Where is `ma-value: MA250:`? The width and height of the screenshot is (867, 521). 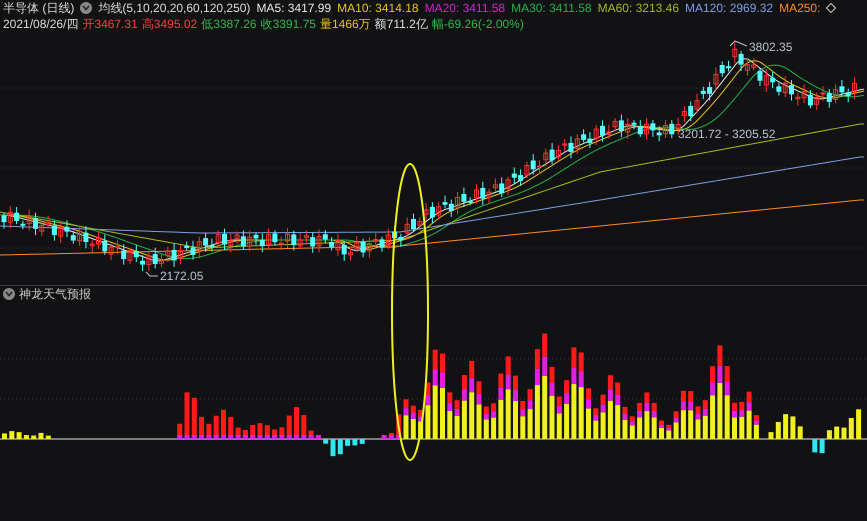
ma-value: MA250: is located at coordinates (799, 8).